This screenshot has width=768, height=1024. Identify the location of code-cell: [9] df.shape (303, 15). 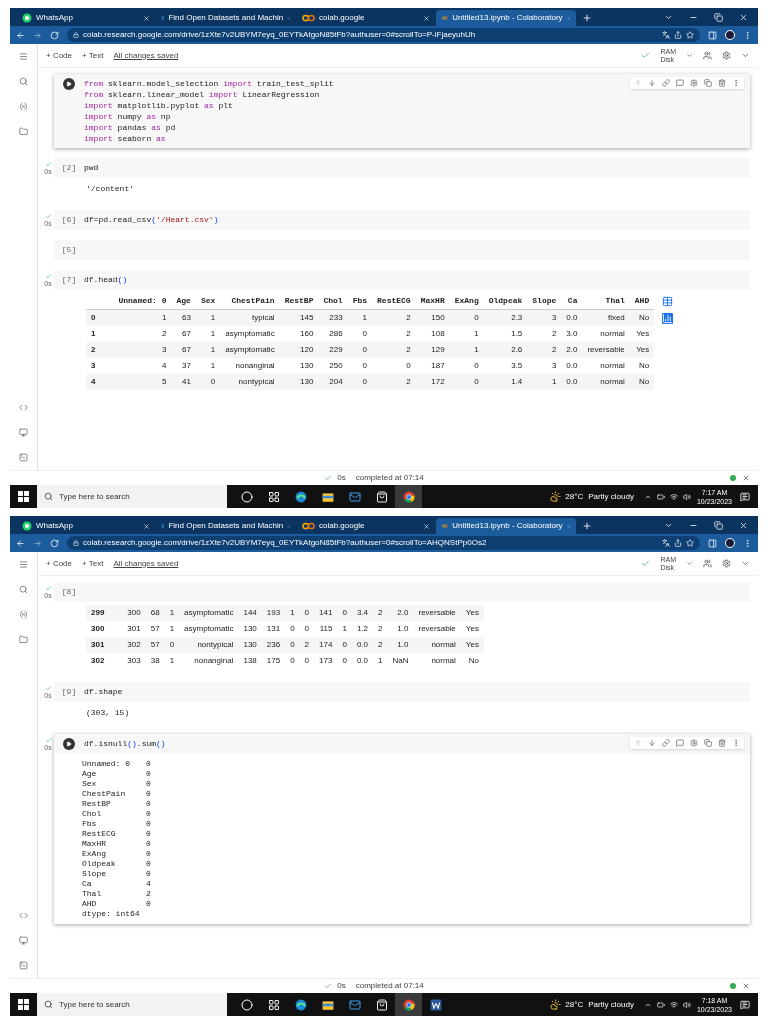
(402, 703).